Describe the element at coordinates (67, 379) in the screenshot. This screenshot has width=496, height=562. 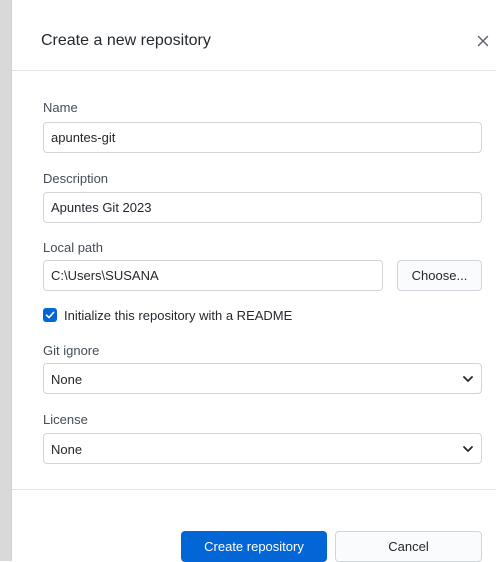
I see `git-ignore-selected-value: None` at that location.